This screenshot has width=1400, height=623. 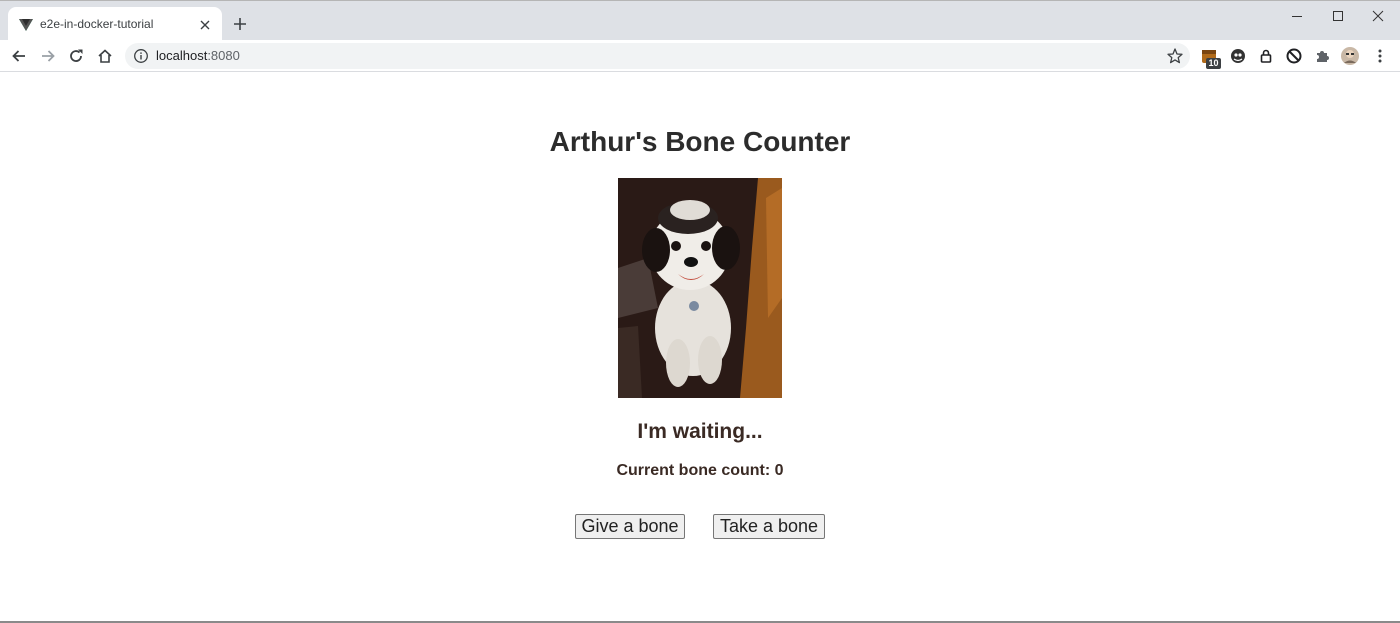 What do you see at coordinates (657, 56) in the screenshot?
I see `address-bar: localhost:8080` at bounding box center [657, 56].